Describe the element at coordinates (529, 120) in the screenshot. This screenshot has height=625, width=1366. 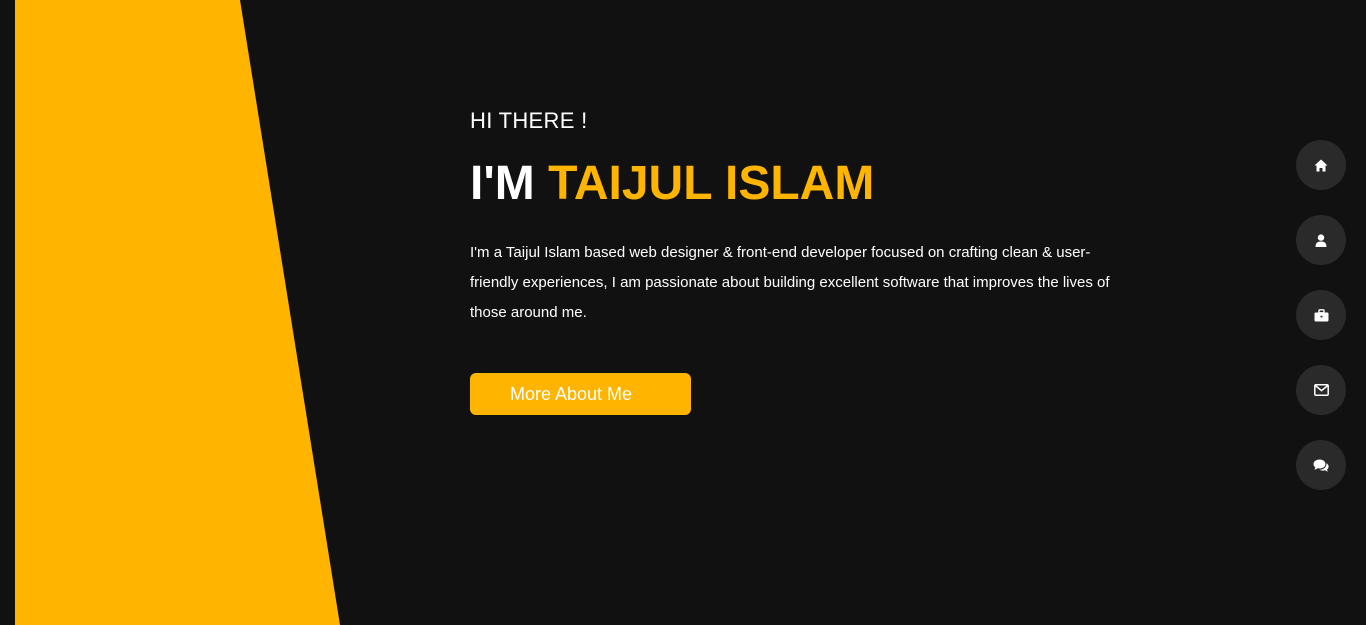
I see `greeting-text: HI THERE !` at that location.